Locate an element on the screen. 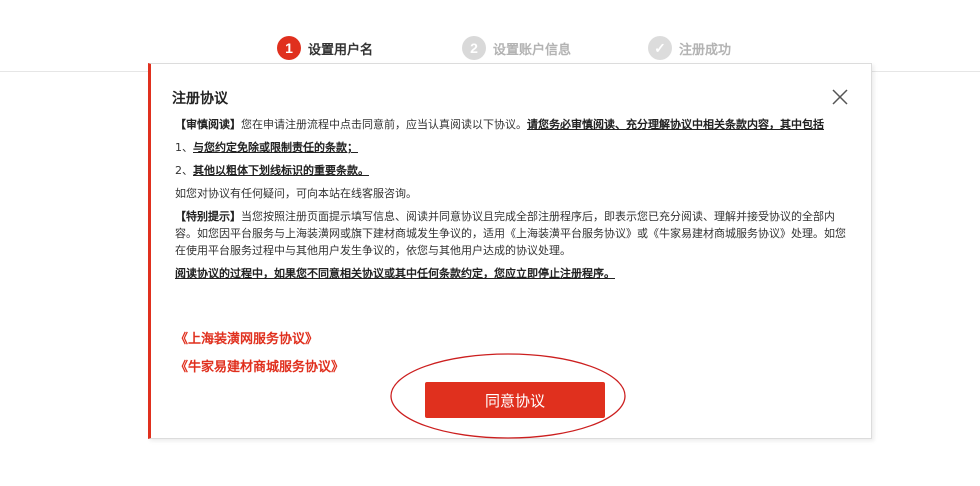 This screenshot has height=486, width=980. step-account-info: 2 设置账户信息 is located at coordinates (516, 48).